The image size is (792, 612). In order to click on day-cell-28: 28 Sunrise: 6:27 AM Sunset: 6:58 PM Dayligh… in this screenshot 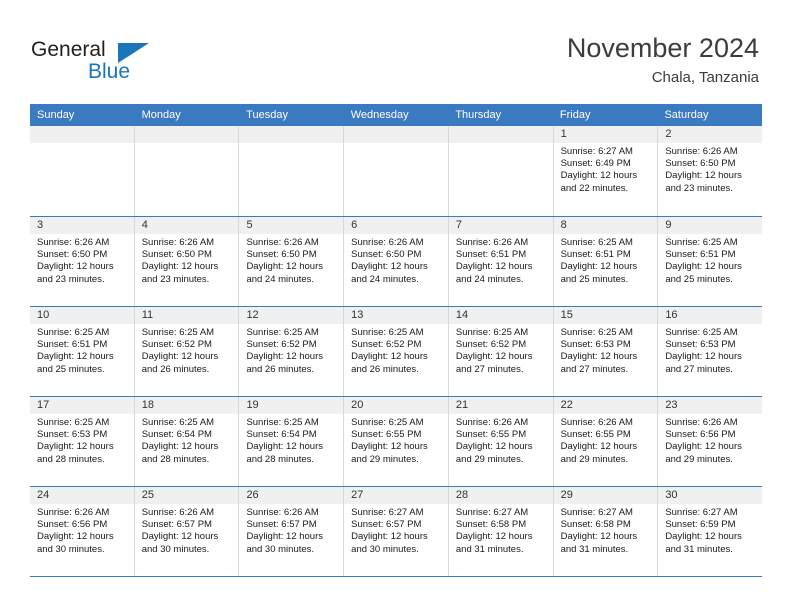, I will do `click(500, 531)`.